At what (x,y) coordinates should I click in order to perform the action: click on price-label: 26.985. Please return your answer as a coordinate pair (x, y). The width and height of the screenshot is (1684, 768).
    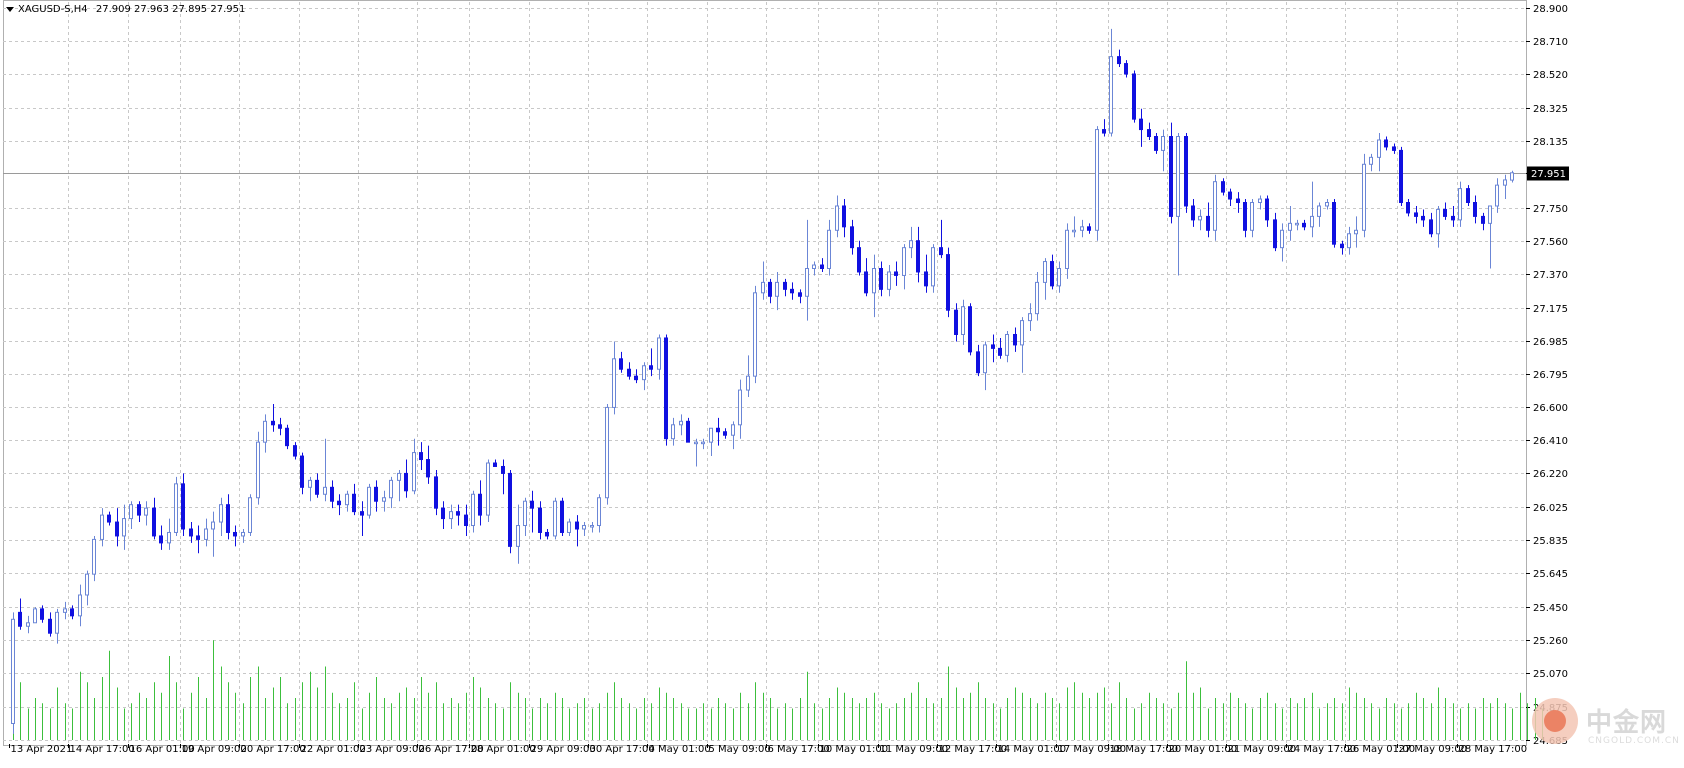
    Looking at the image, I should click on (1550, 342).